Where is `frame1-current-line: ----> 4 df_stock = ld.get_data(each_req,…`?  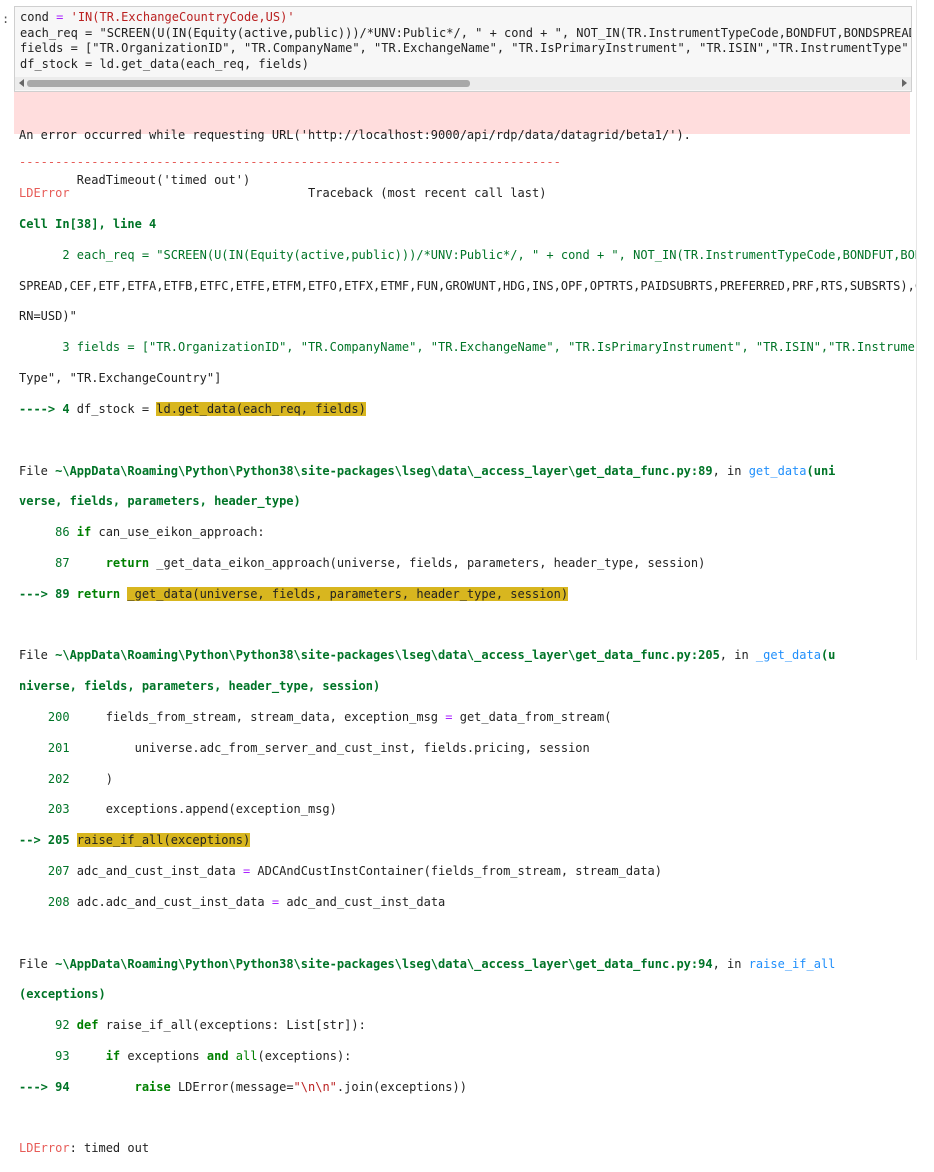 frame1-current-line: ----> 4 df_stock = ld.get_data(each_req,… is located at coordinates (192, 408).